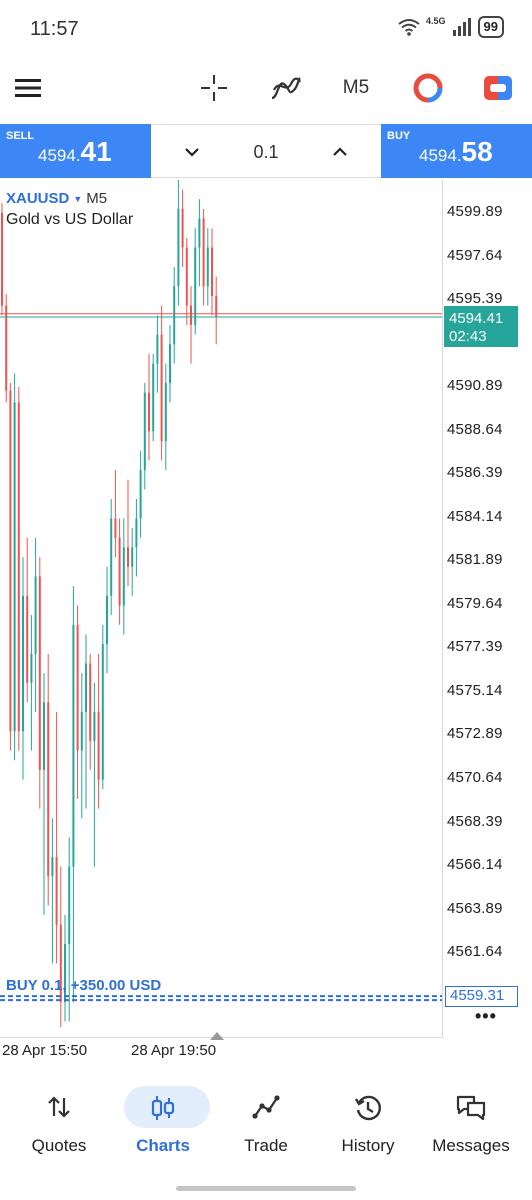  I want to click on history-icon, so click(368, 1108).